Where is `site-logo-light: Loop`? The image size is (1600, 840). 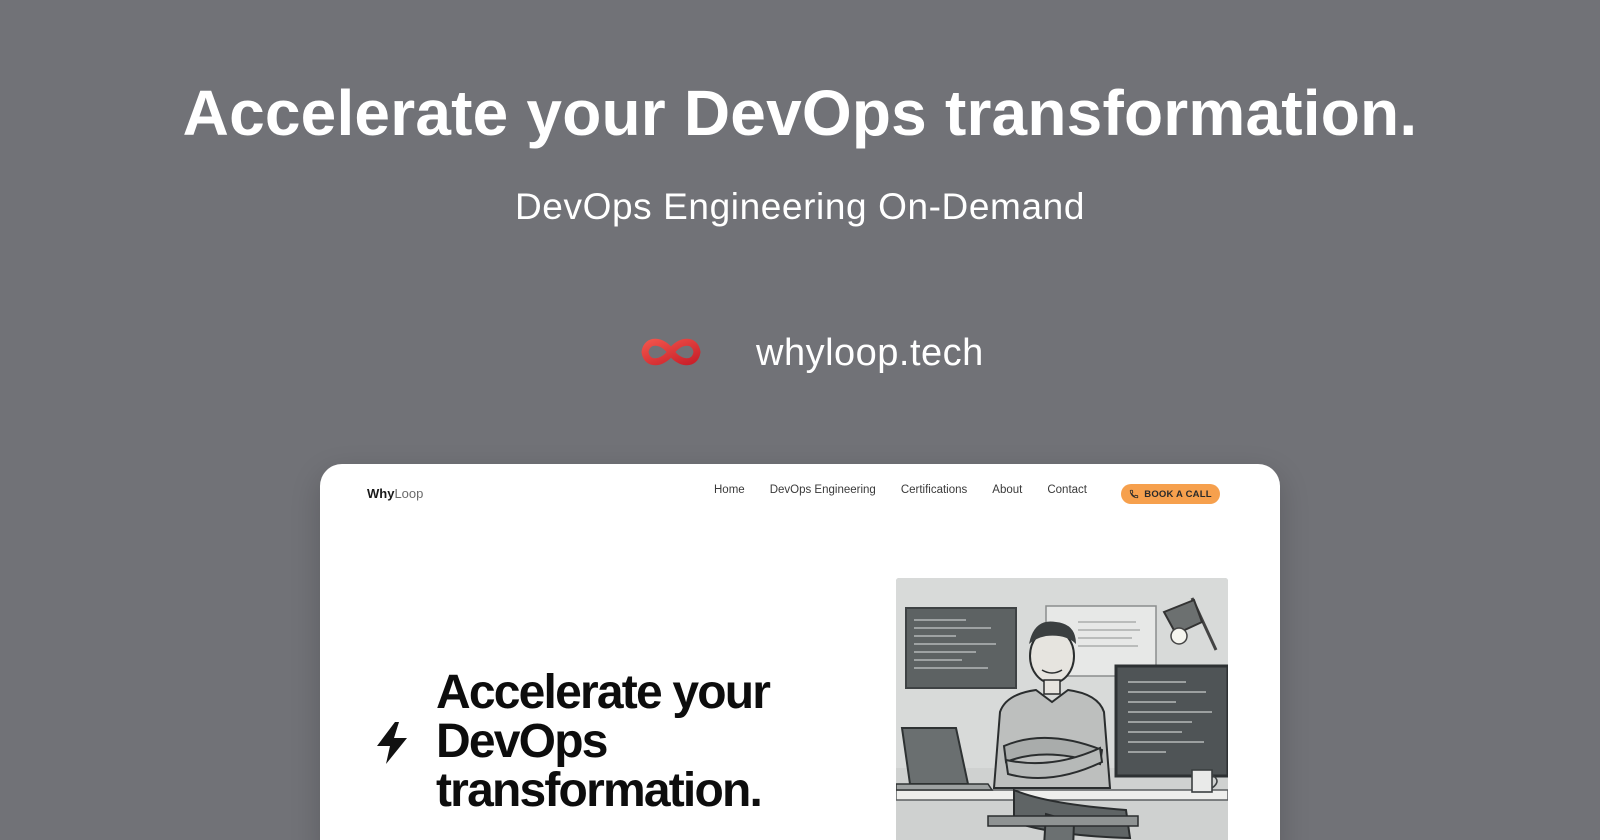
site-logo-light: Loop is located at coordinates (409, 493).